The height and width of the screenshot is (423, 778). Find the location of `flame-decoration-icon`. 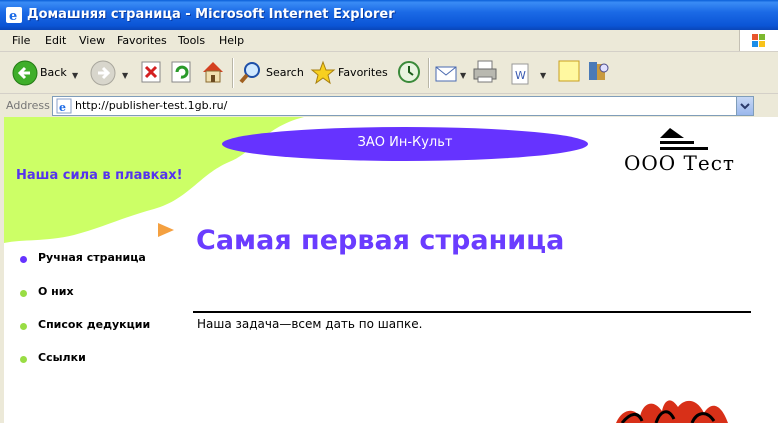

flame-decoration-icon is located at coordinates (672, 411).